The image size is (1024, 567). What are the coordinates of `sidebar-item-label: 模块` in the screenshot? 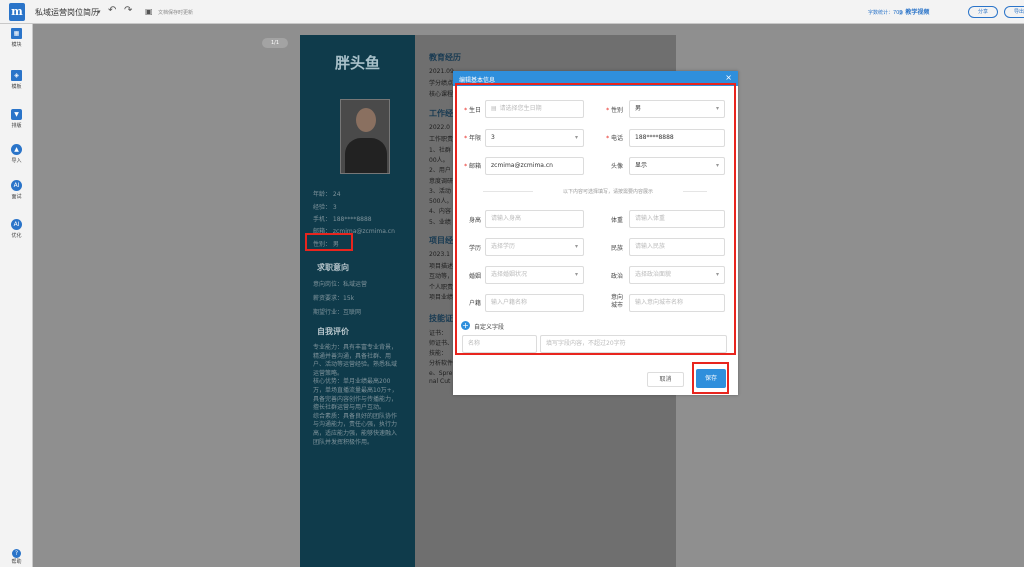 It's located at (16, 45).